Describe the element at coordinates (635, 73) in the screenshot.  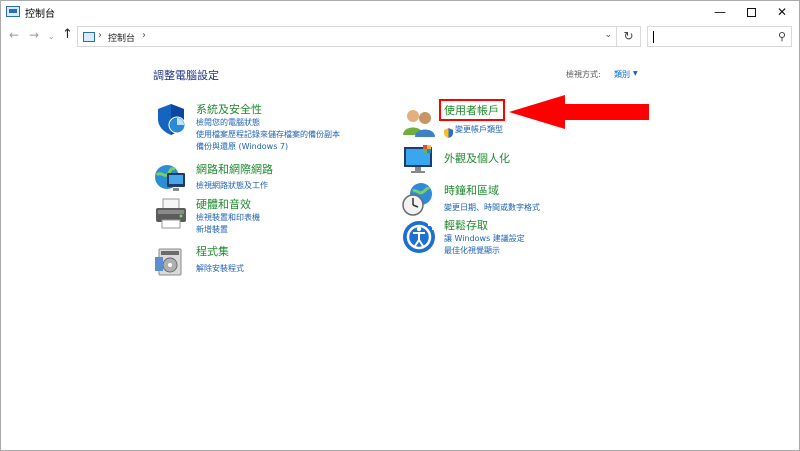
I see `view-by-arrow-icon: ▼` at that location.